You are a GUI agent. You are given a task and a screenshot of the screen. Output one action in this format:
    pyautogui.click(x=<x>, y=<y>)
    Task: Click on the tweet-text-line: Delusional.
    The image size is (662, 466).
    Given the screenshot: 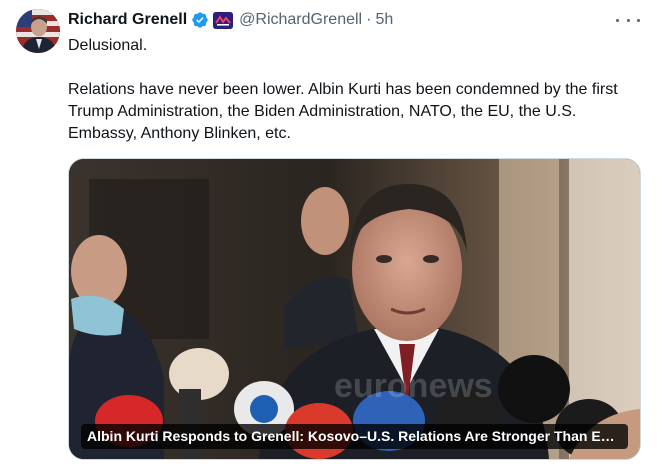 What is the action you would take?
    pyautogui.click(x=108, y=45)
    